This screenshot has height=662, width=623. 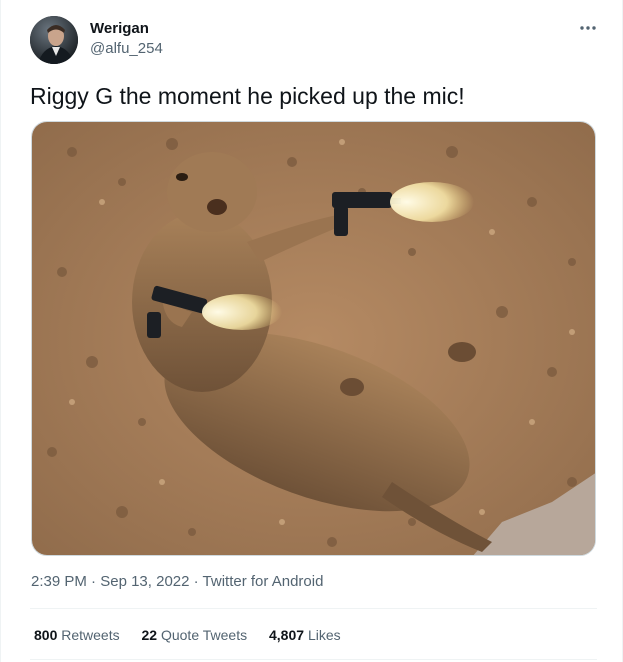 I want to click on quote-tweets-count: 22, so click(x=149, y=635).